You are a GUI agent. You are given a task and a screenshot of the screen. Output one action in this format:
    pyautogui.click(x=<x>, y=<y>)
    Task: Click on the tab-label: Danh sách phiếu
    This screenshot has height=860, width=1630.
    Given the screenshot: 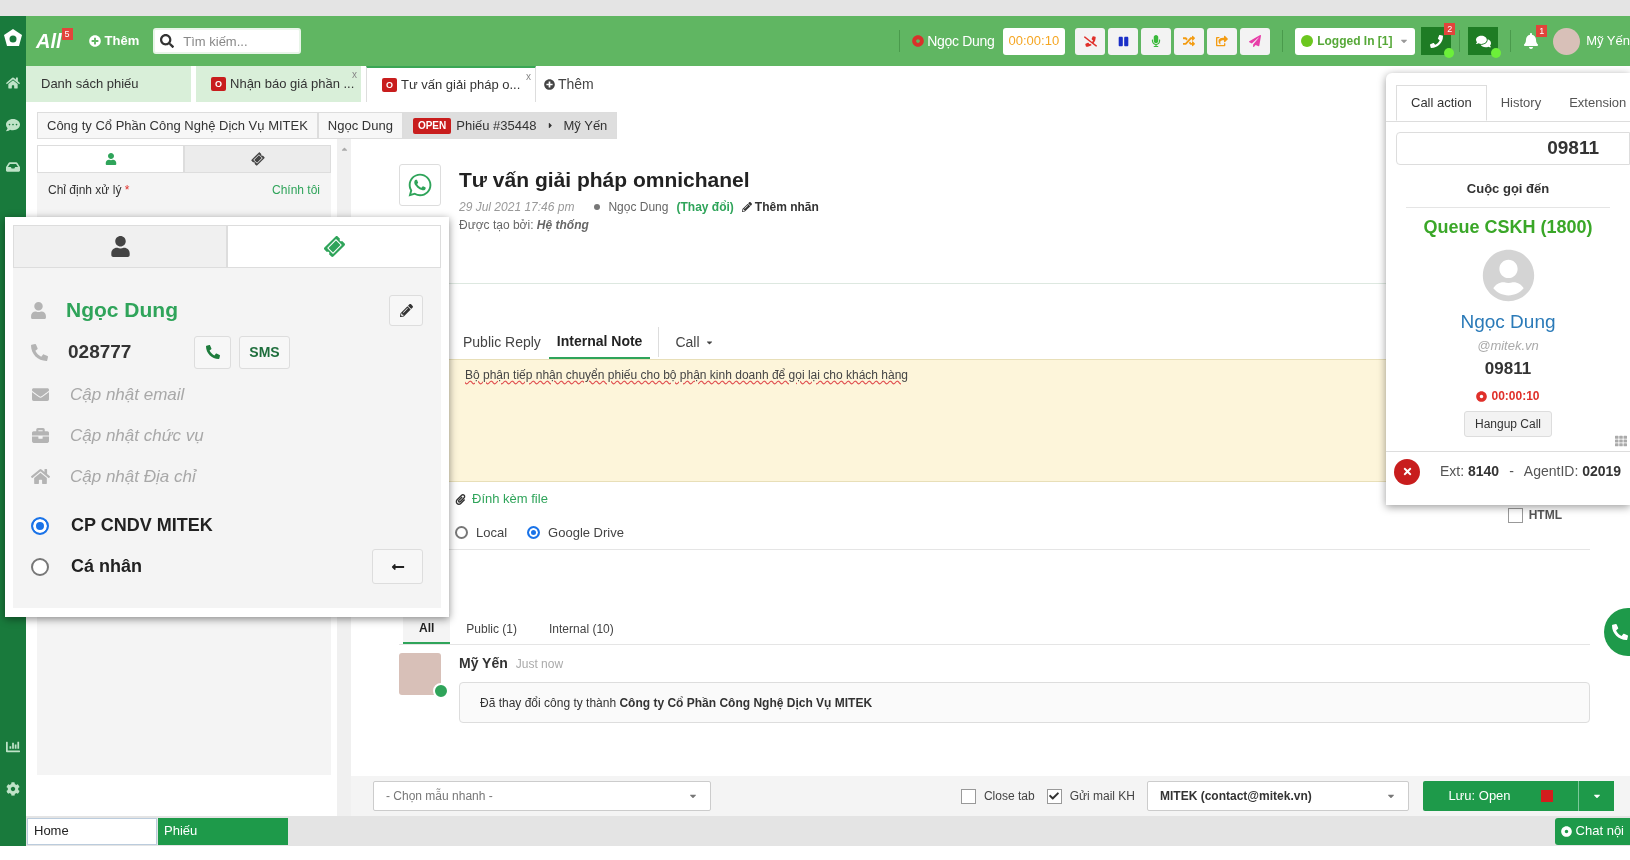 What is the action you would take?
    pyautogui.click(x=90, y=84)
    